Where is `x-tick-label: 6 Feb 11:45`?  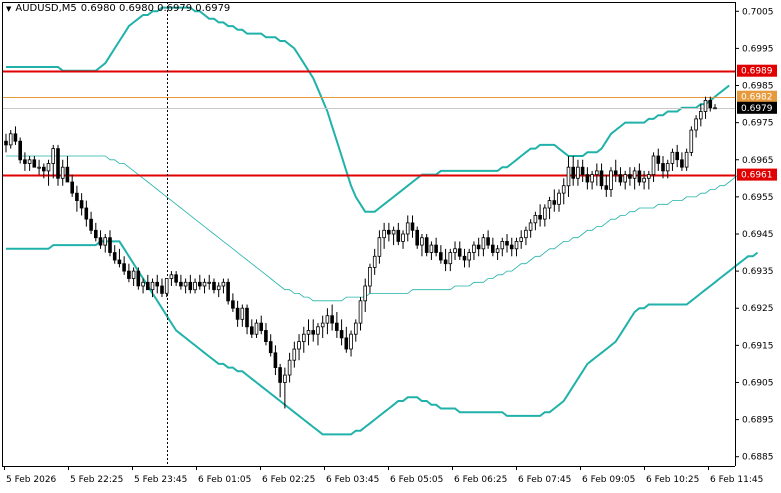 x-tick-label: 6 Feb 11:45 is located at coordinates (736, 480).